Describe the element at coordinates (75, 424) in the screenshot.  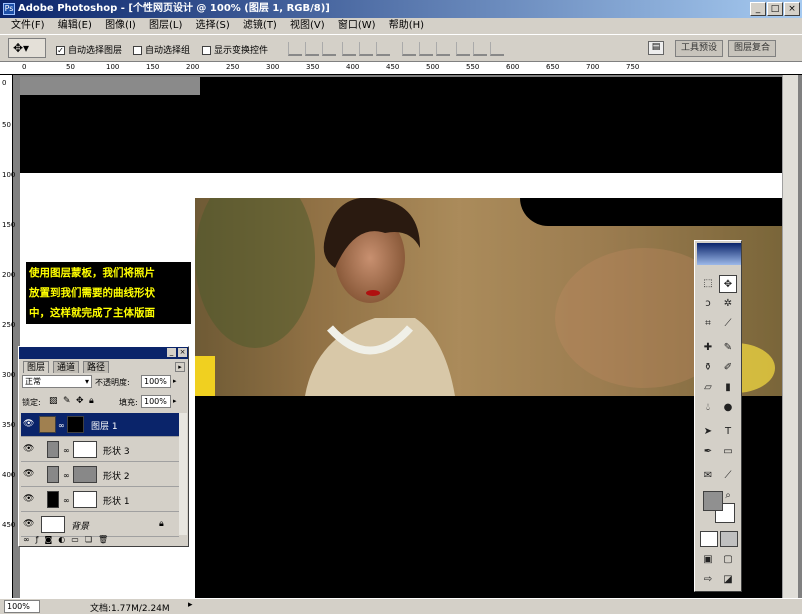
I see `layer-mask-thumbnail` at that location.